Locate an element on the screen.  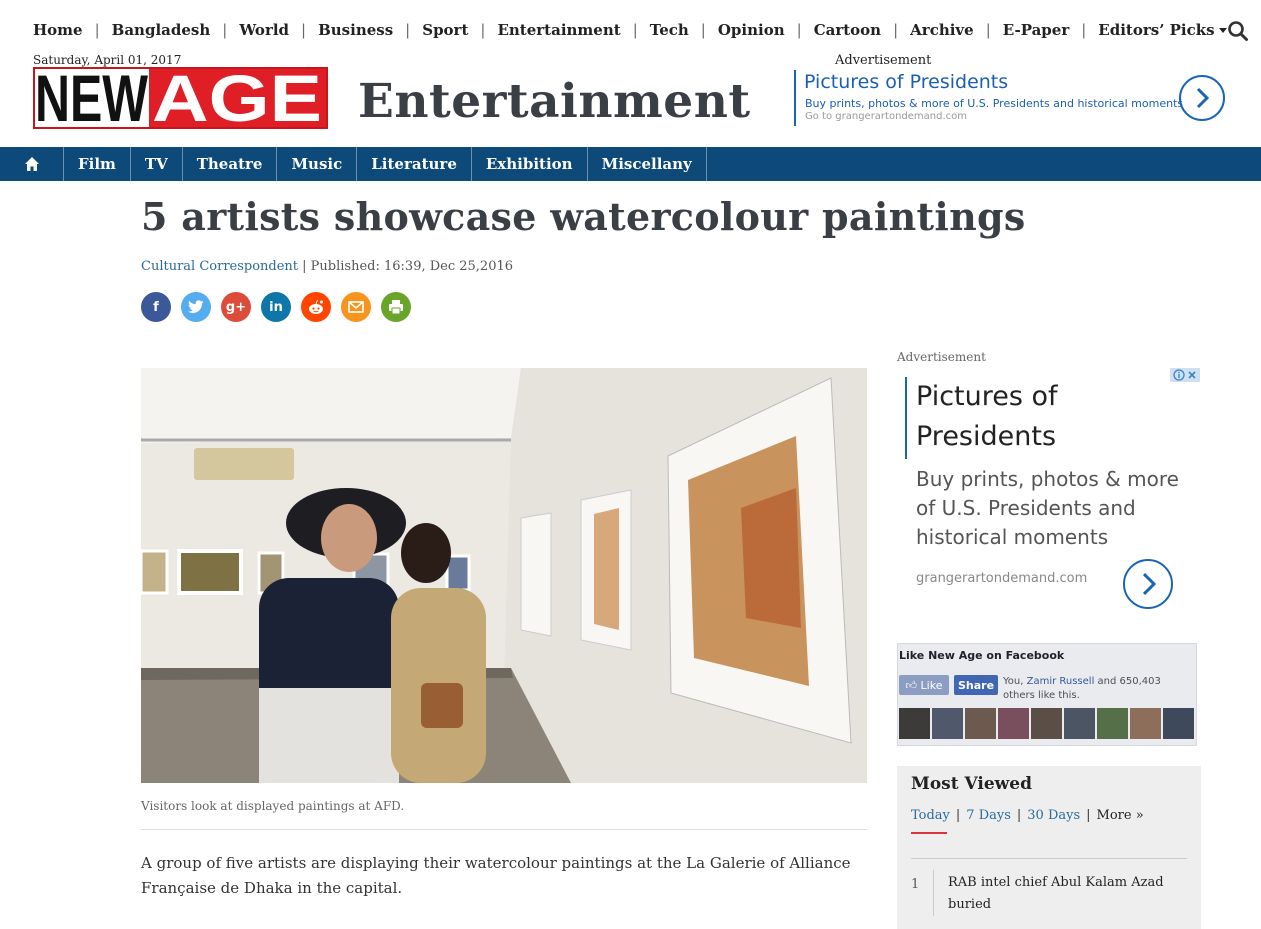
ad-title: Pictures of Presidents is located at coordinates (906, 82).